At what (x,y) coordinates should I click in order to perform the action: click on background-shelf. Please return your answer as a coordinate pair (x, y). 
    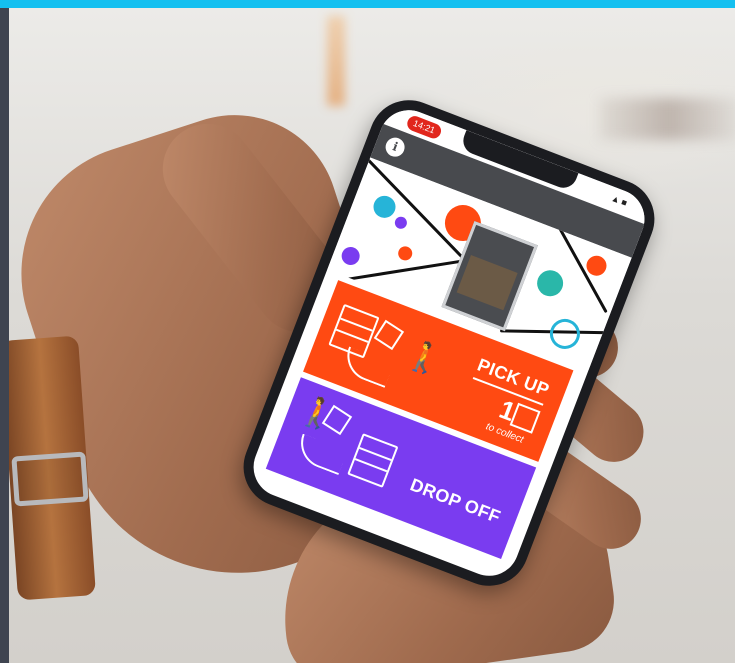
    Looking at the image, I should click on (667, 119).